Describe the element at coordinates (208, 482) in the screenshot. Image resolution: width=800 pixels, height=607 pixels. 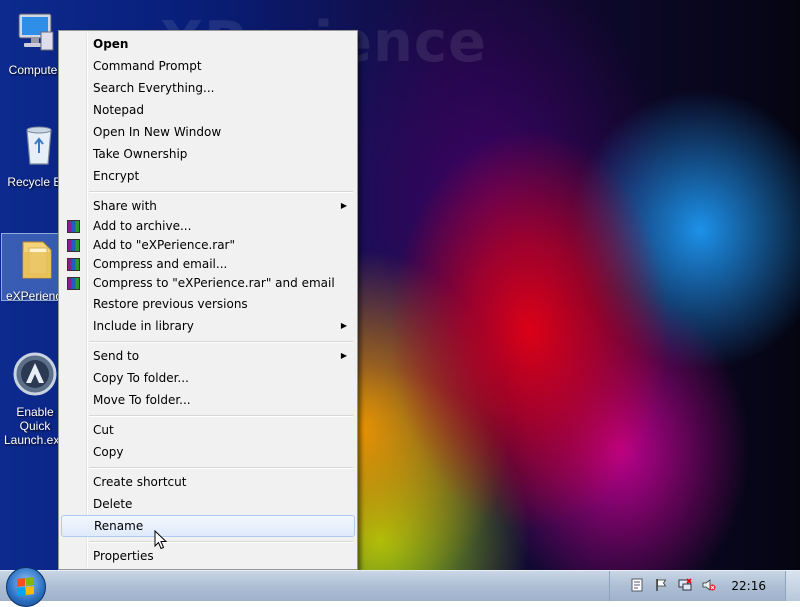
I see `menu-item-create-shortcut: Create shortcut` at that location.